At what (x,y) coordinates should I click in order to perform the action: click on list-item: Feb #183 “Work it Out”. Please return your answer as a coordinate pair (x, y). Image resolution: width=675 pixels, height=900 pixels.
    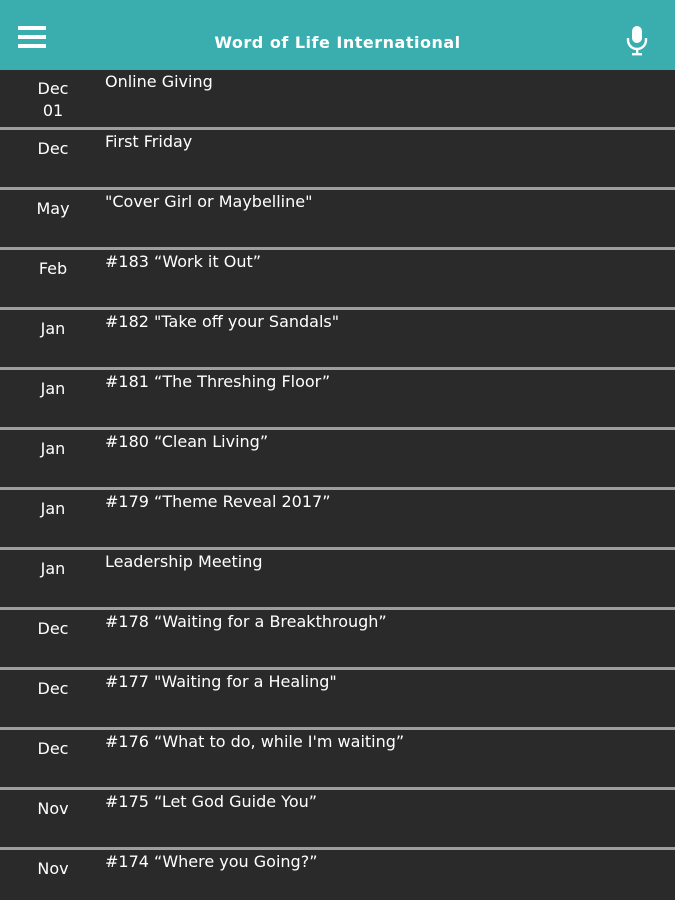
    Looking at the image, I should click on (337, 280).